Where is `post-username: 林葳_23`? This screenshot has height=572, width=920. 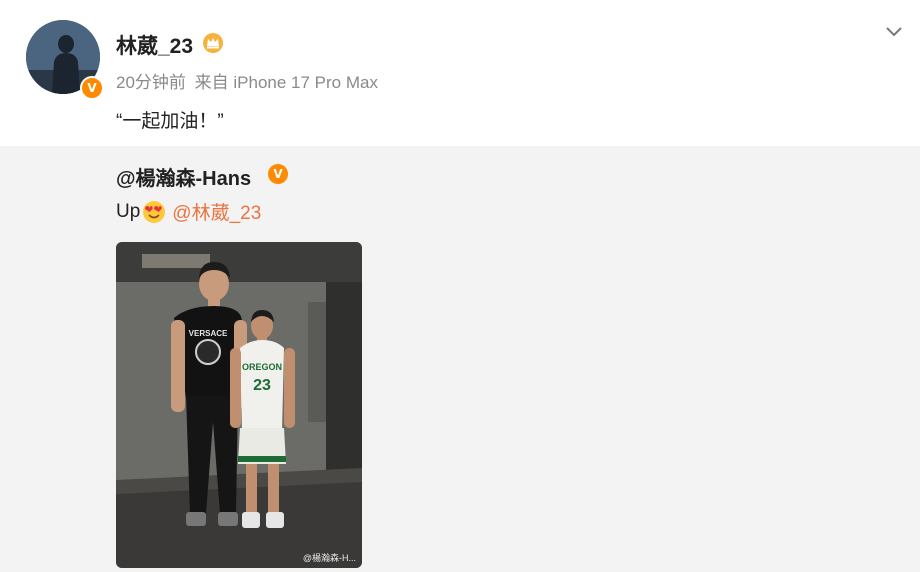 post-username: 林葳_23 is located at coordinates (154, 45).